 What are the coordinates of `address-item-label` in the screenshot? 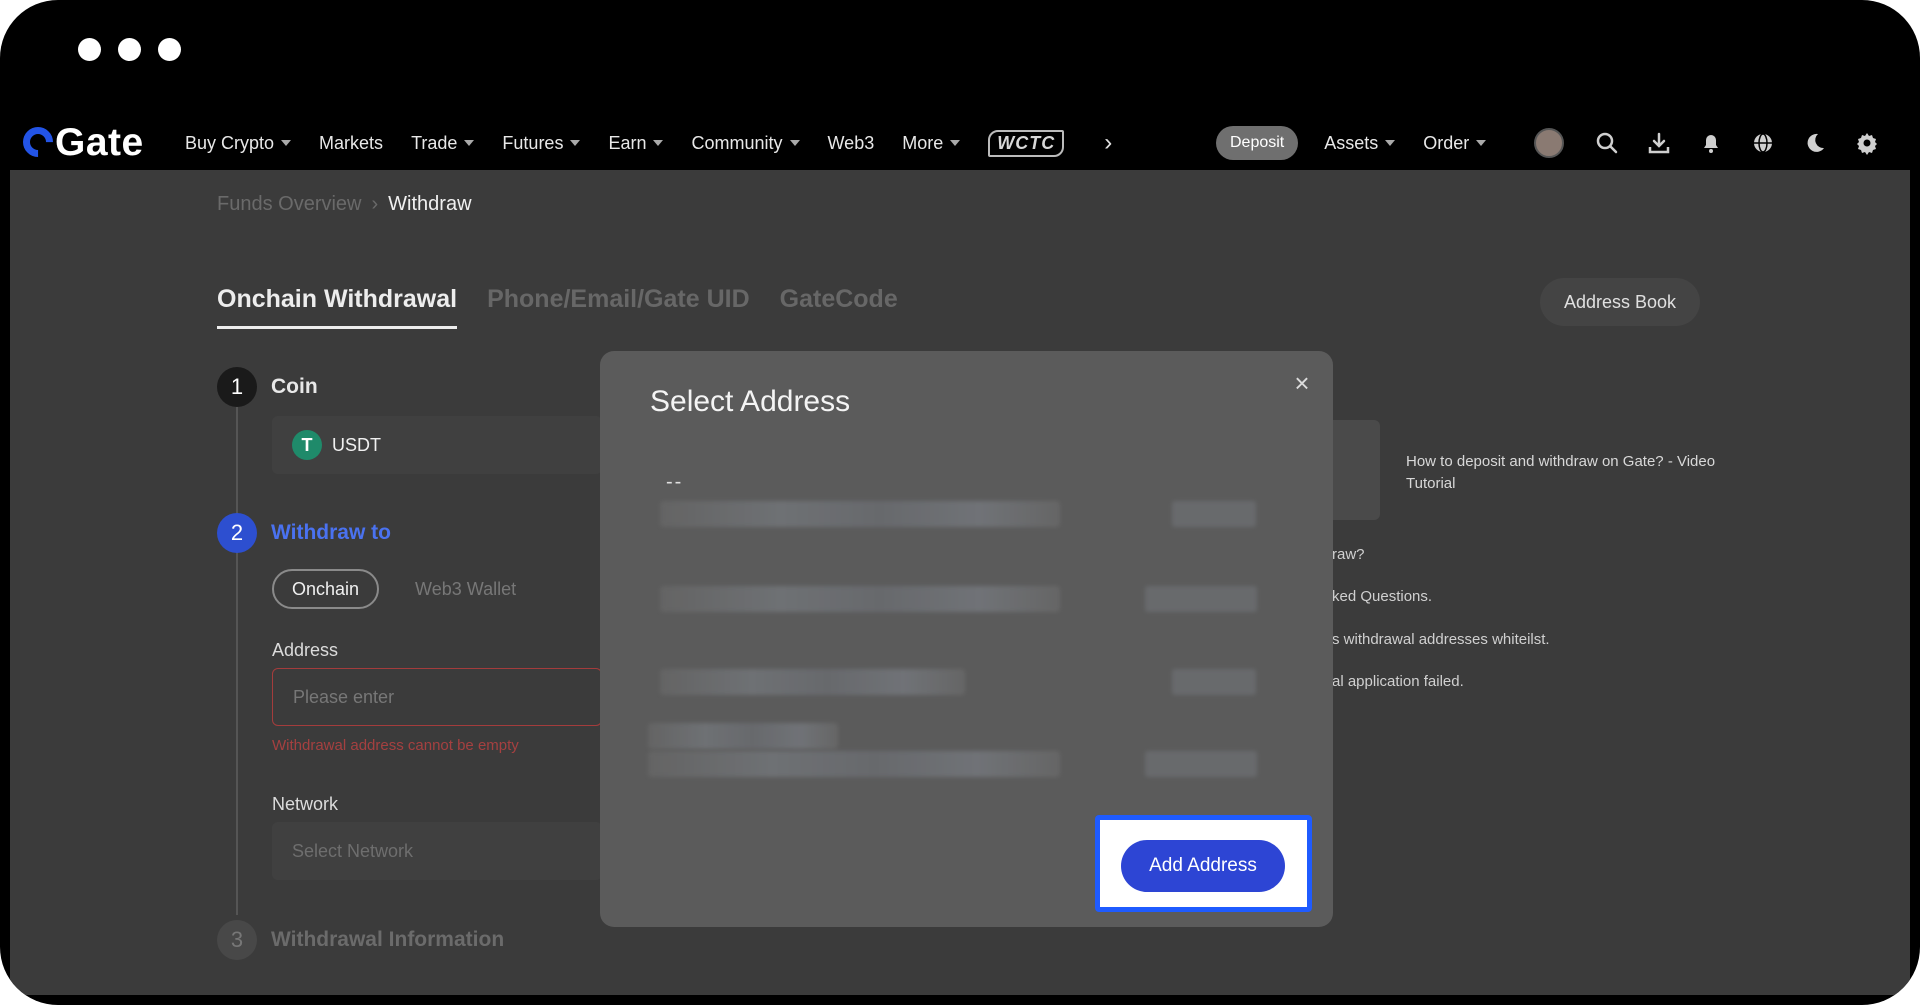 It's located at (743, 736).